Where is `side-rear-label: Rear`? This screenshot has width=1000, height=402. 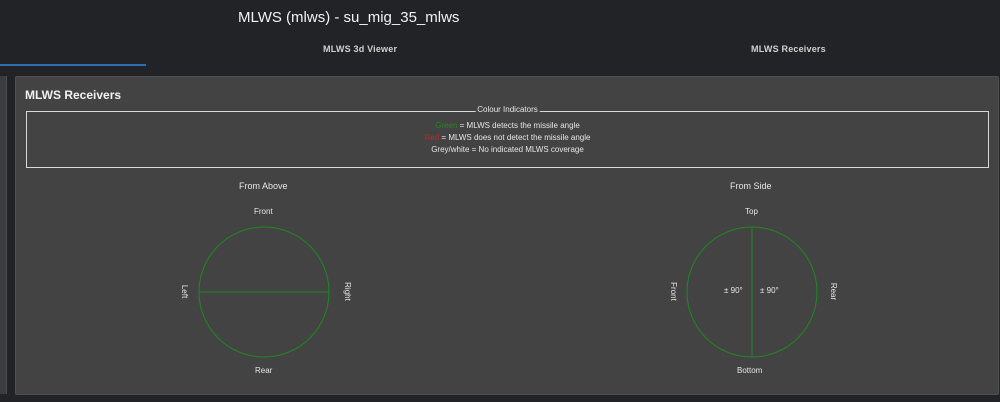
side-rear-label: Rear is located at coordinates (834, 291).